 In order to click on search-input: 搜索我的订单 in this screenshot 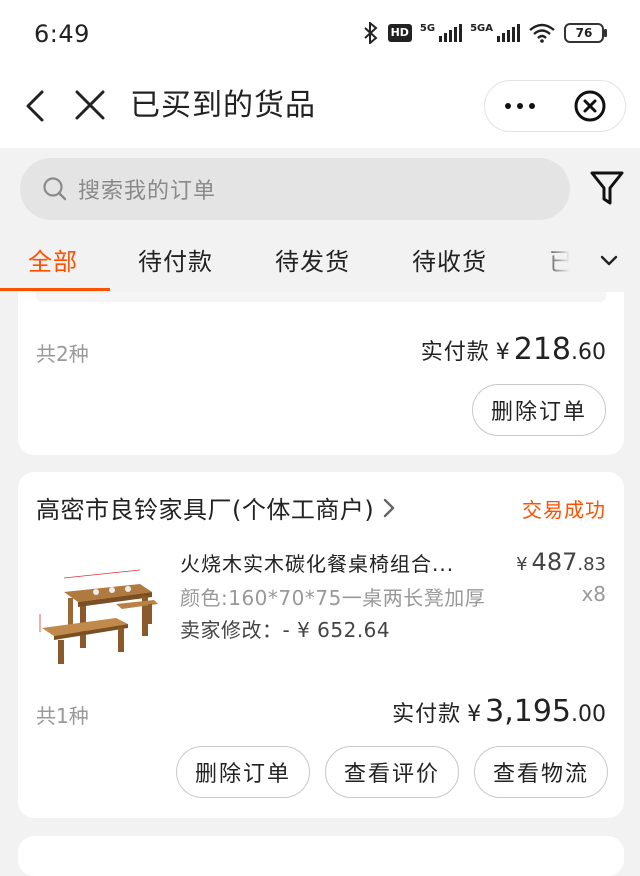, I will do `click(295, 189)`.